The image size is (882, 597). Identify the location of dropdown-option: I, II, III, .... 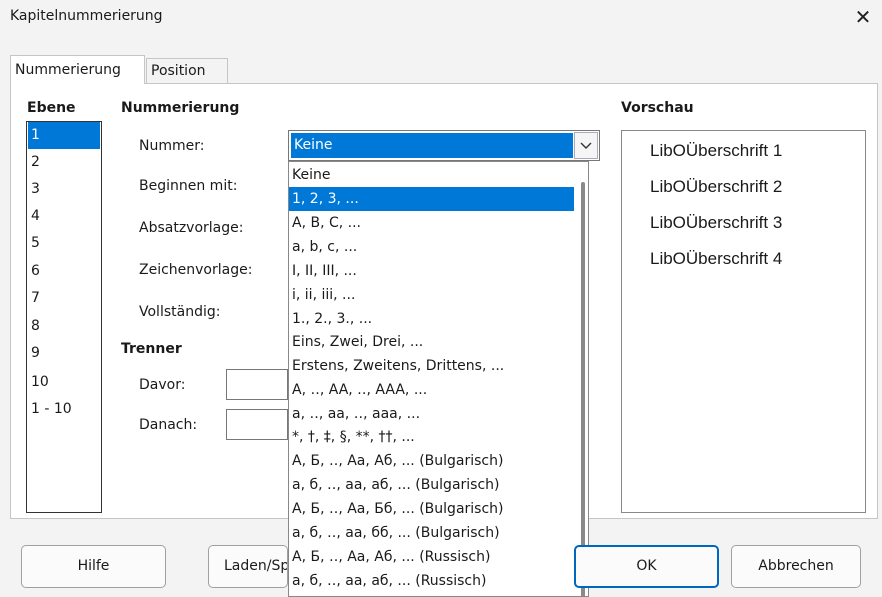
(431, 271).